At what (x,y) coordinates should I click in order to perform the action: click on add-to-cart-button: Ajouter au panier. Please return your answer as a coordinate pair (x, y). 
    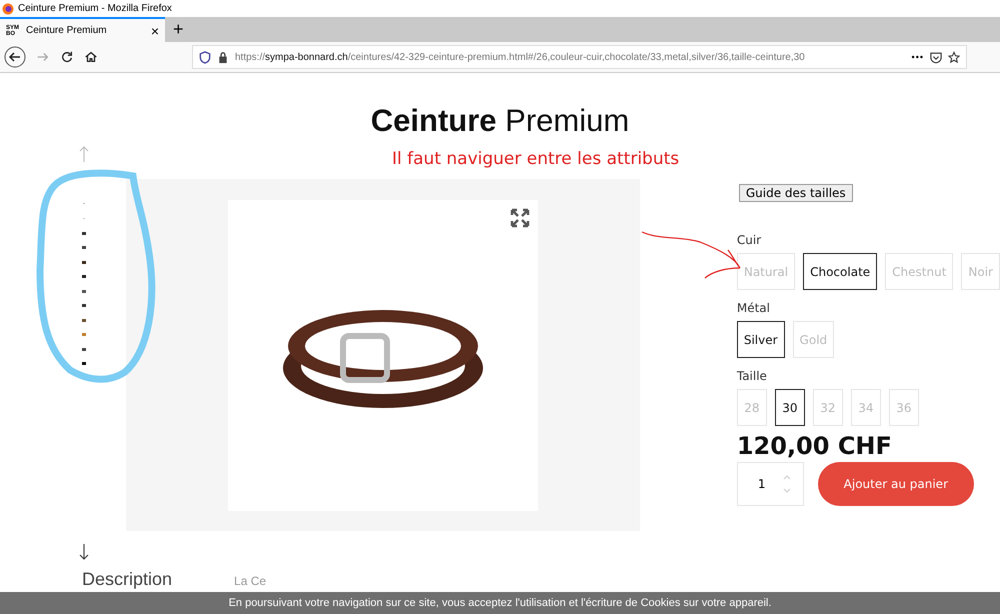
    Looking at the image, I should click on (896, 484).